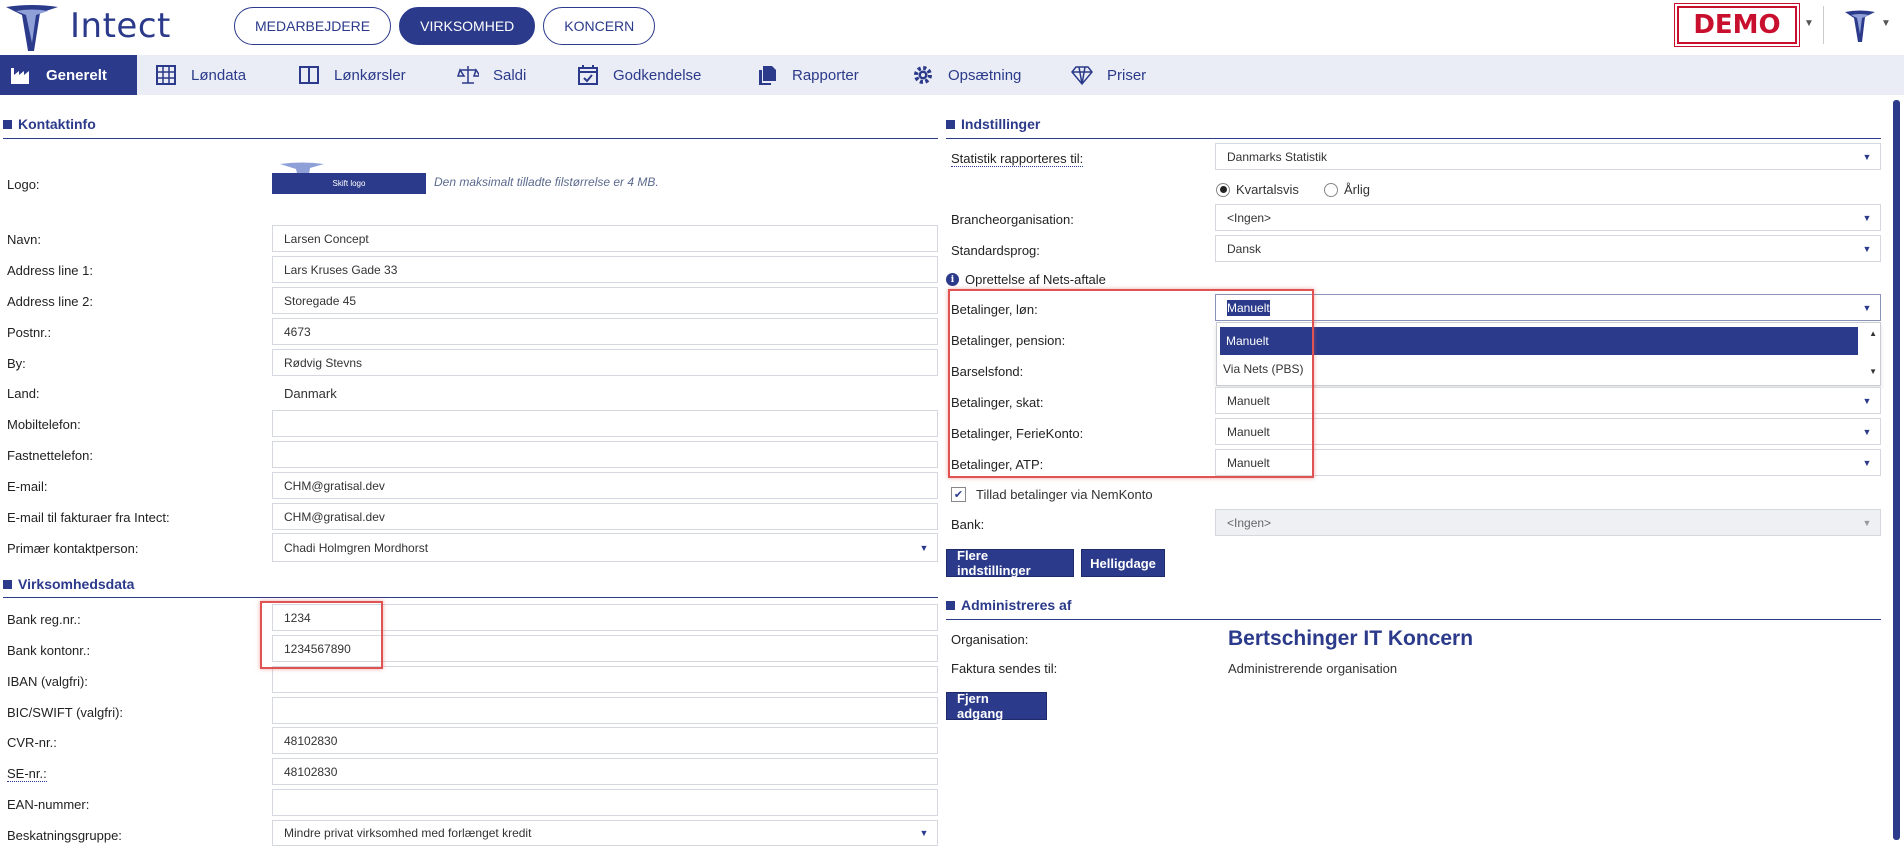 The width and height of the screenshot is (1904, 864). Describe the element at coordinates (605, 238) in the screenshot. I see `navn-input: Larsen Concept` at that location.